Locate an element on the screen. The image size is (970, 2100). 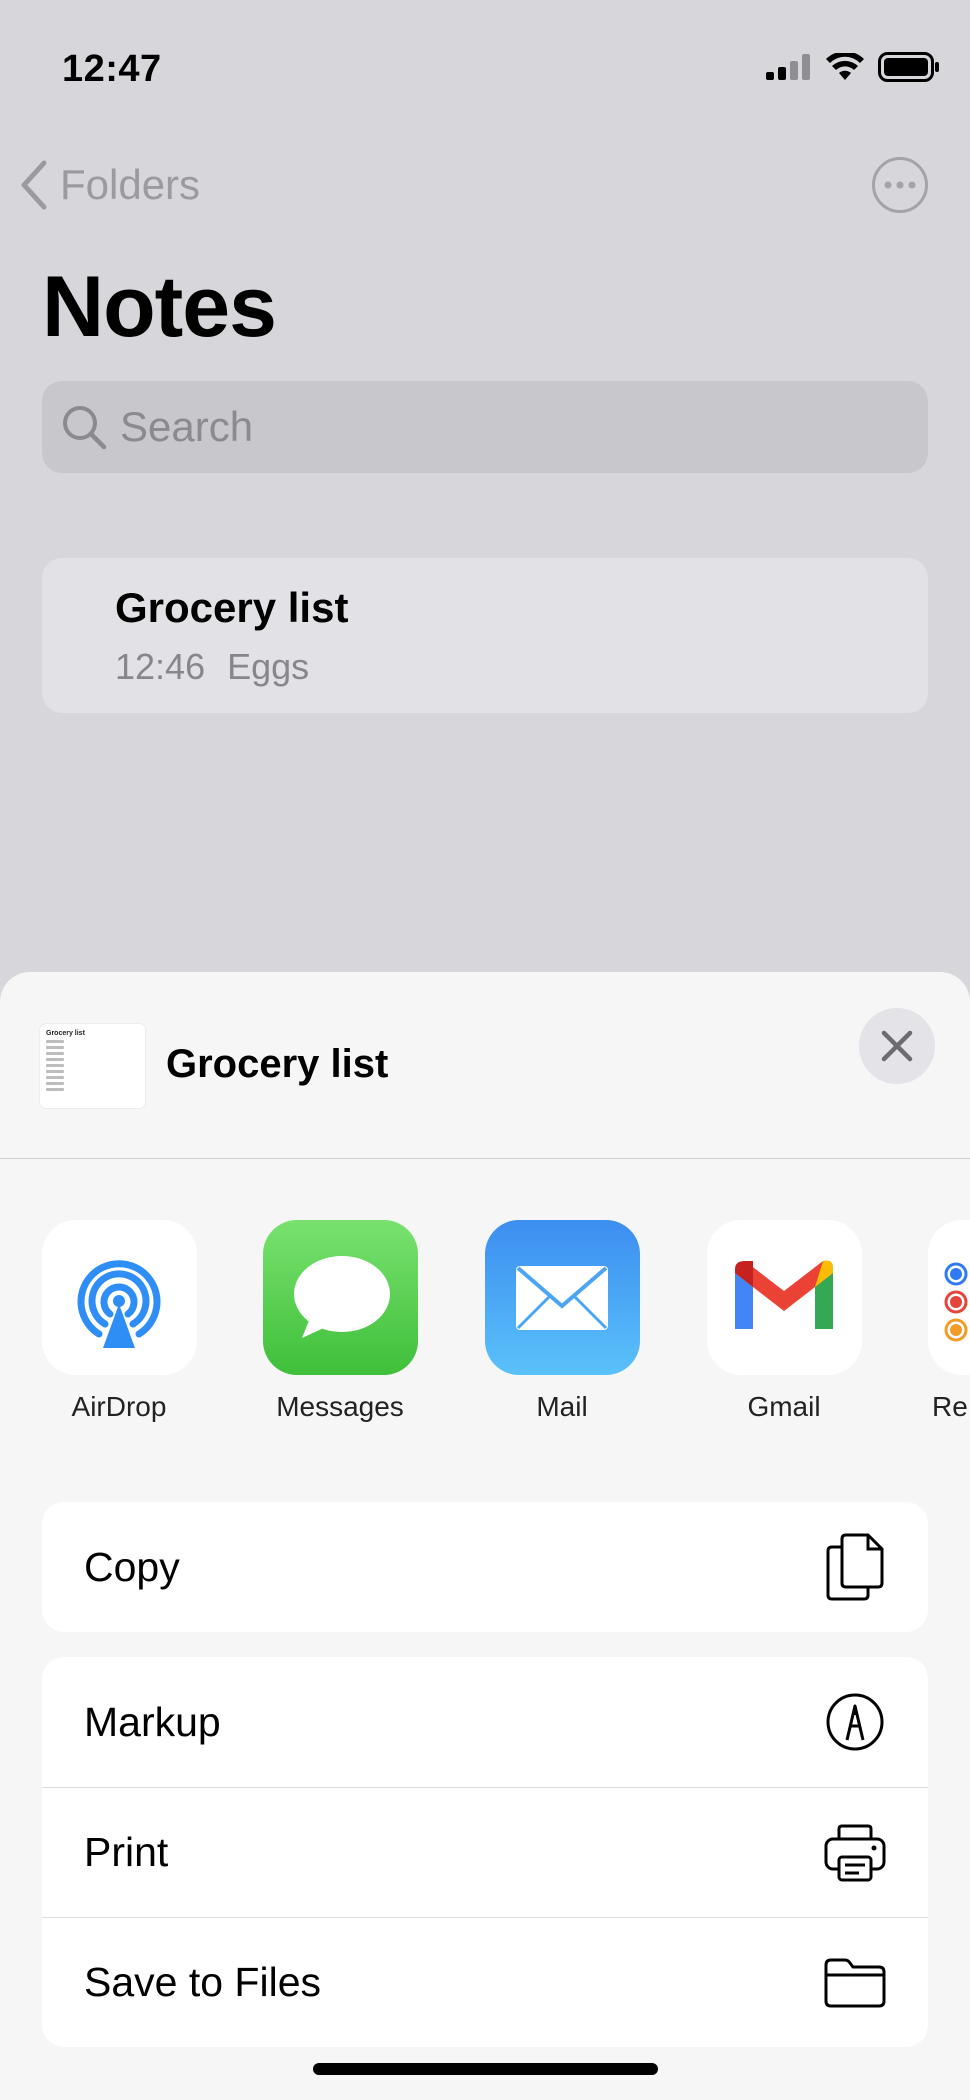
thumbnail-lines is located at coordinates (55, 1067).